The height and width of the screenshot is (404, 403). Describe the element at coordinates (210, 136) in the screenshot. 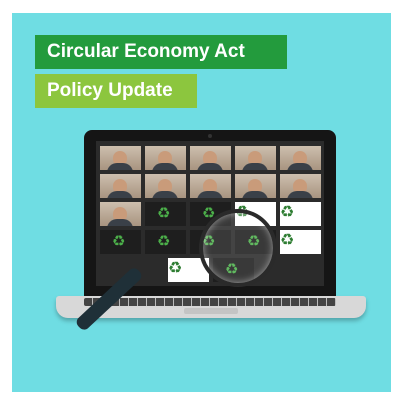

I see `webcam` at that location.